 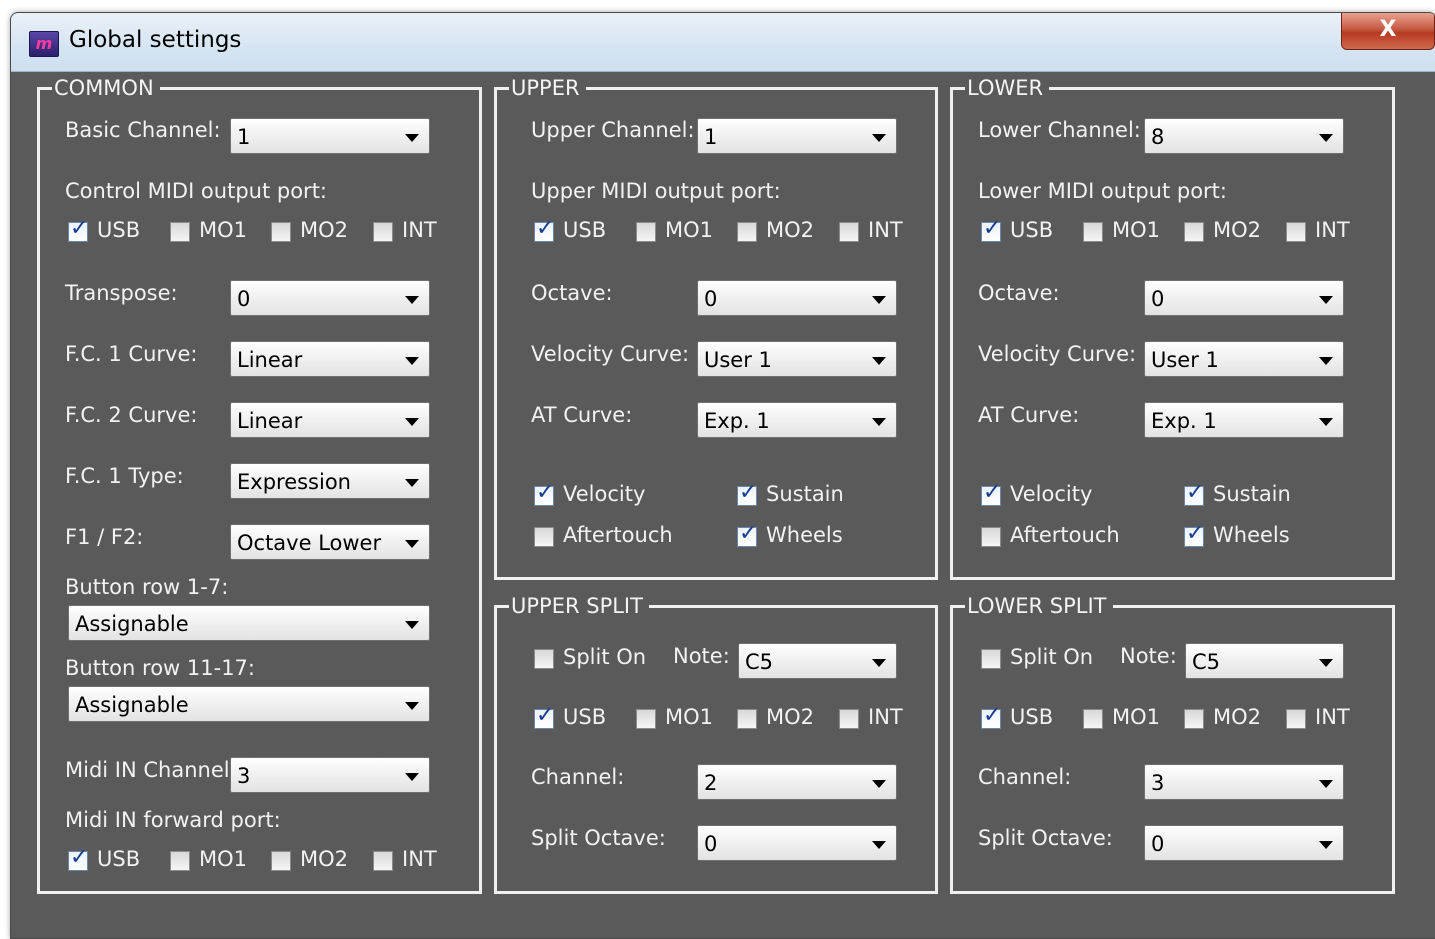 I want to click on upper-split-channel-label: Channel:, so click(x=578, y=777).